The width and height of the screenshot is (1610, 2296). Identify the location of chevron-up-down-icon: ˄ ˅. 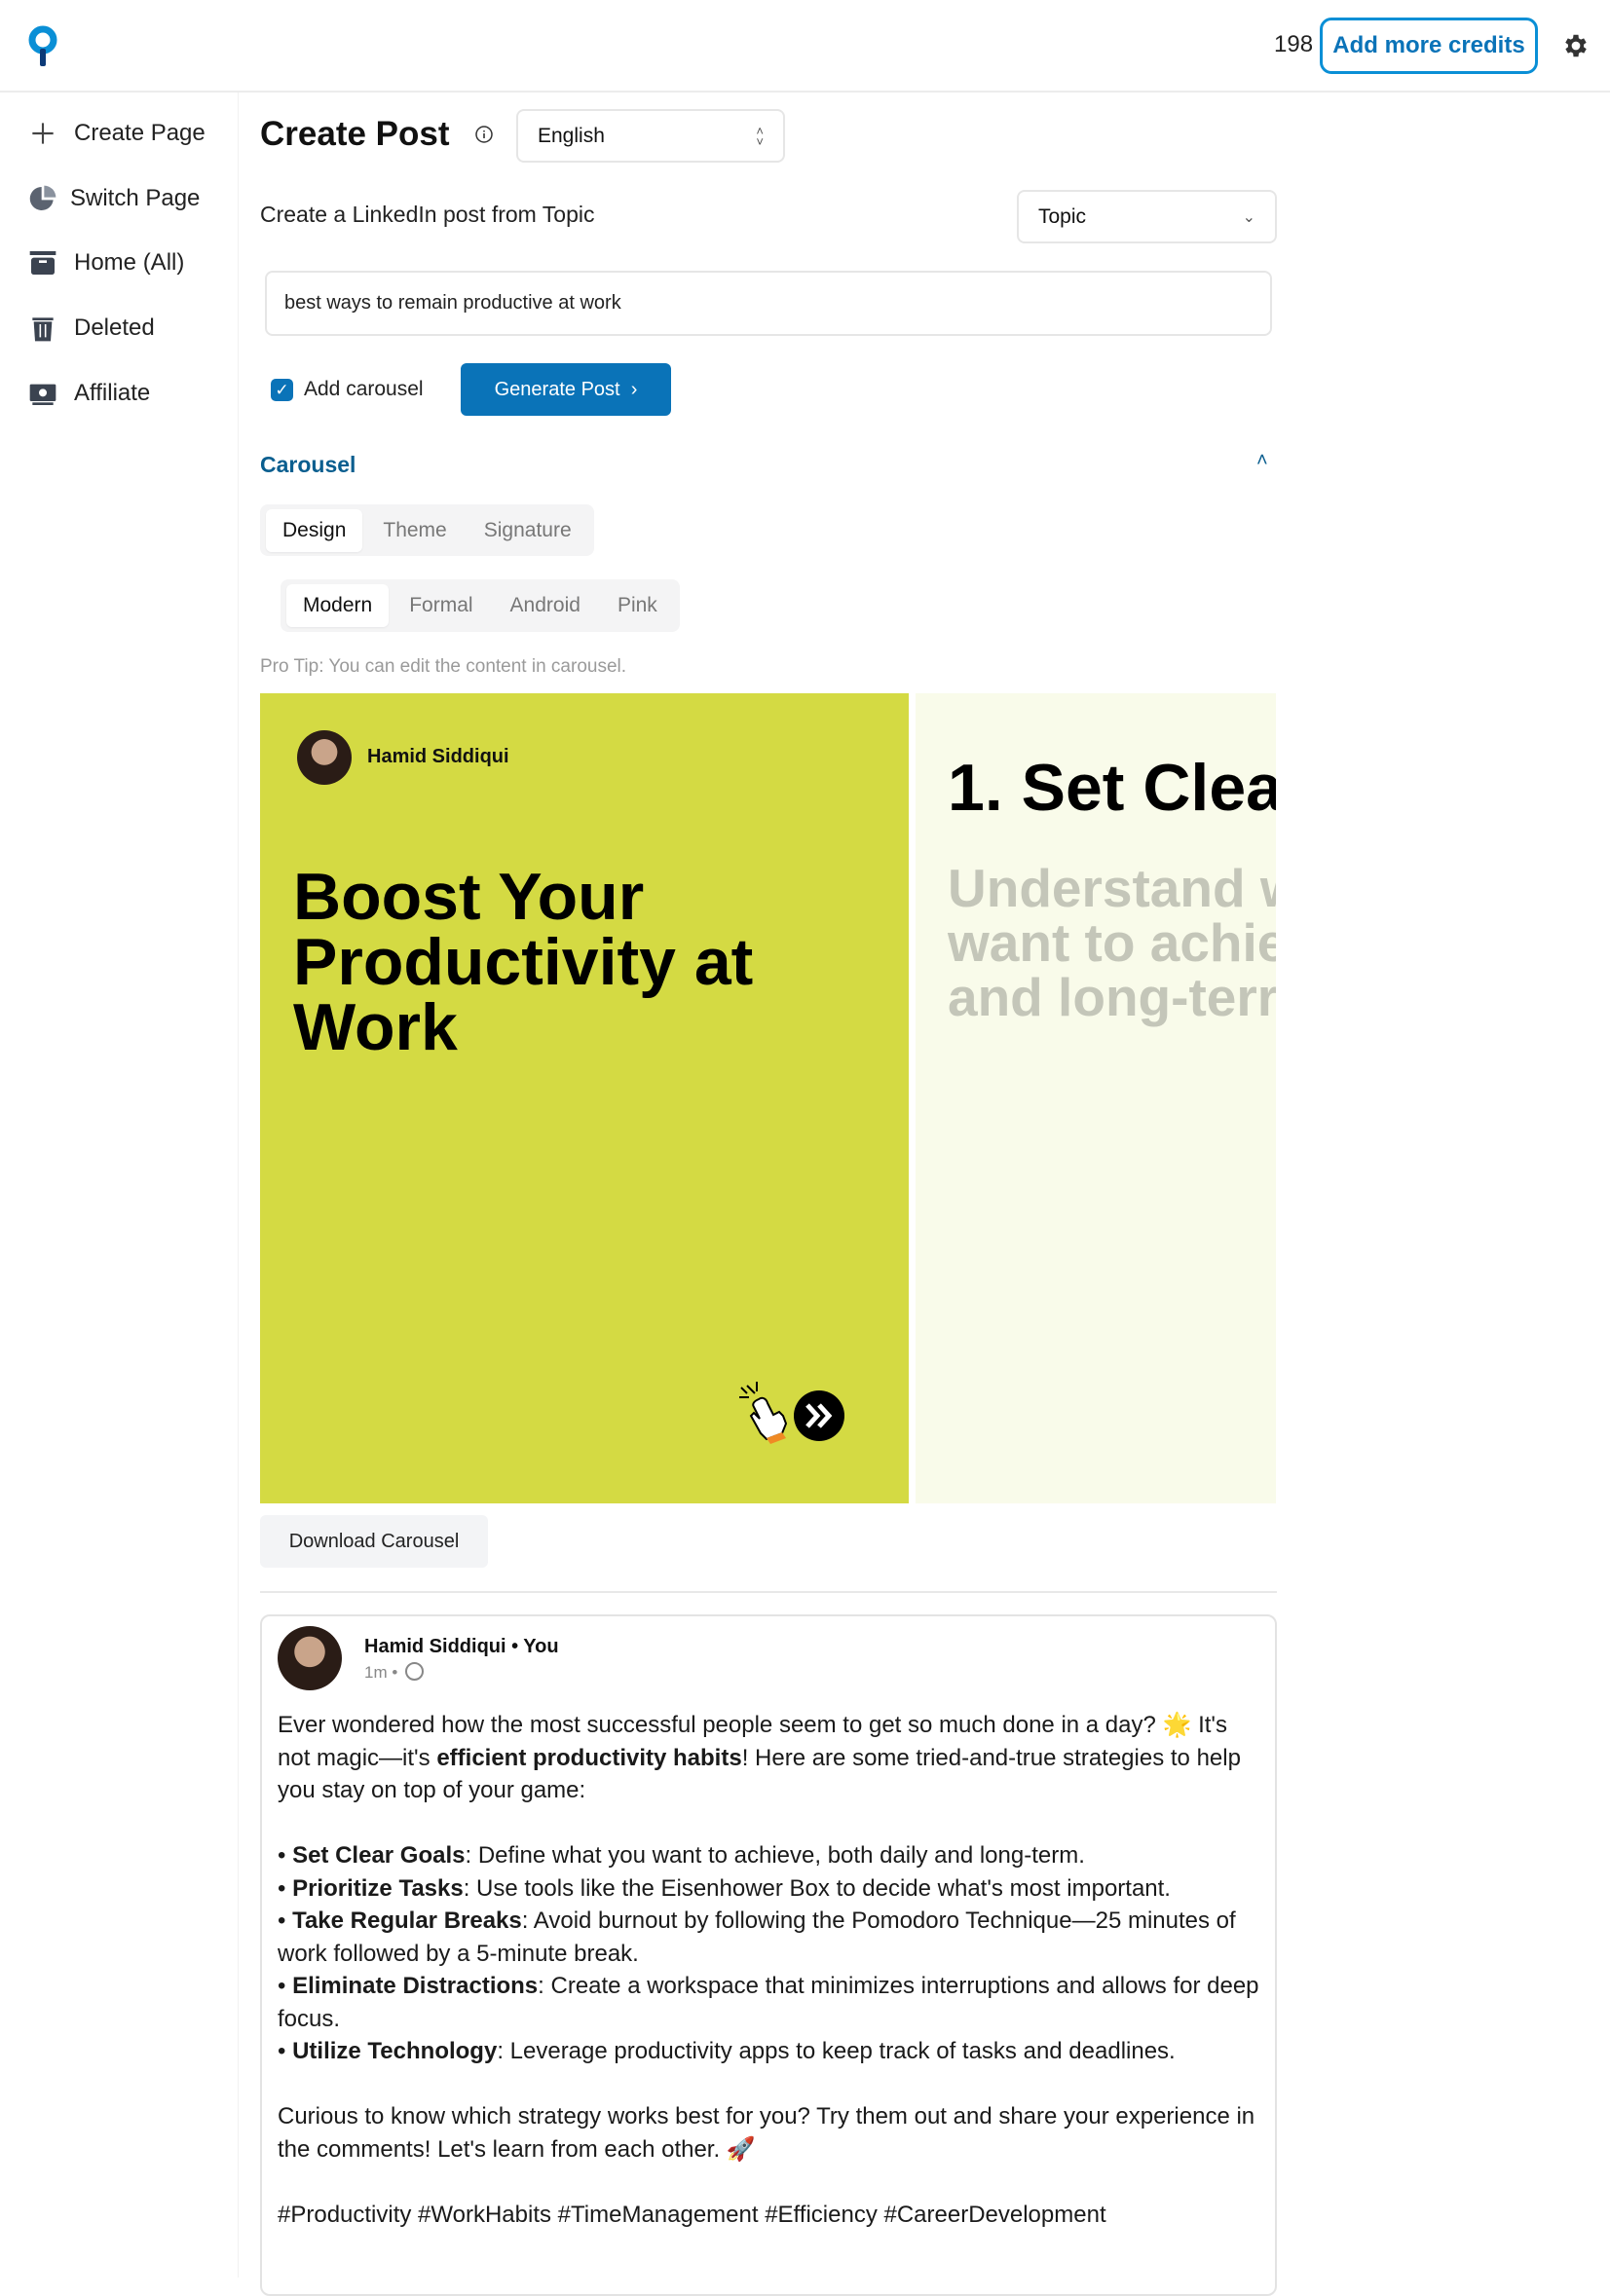
(760, 136).